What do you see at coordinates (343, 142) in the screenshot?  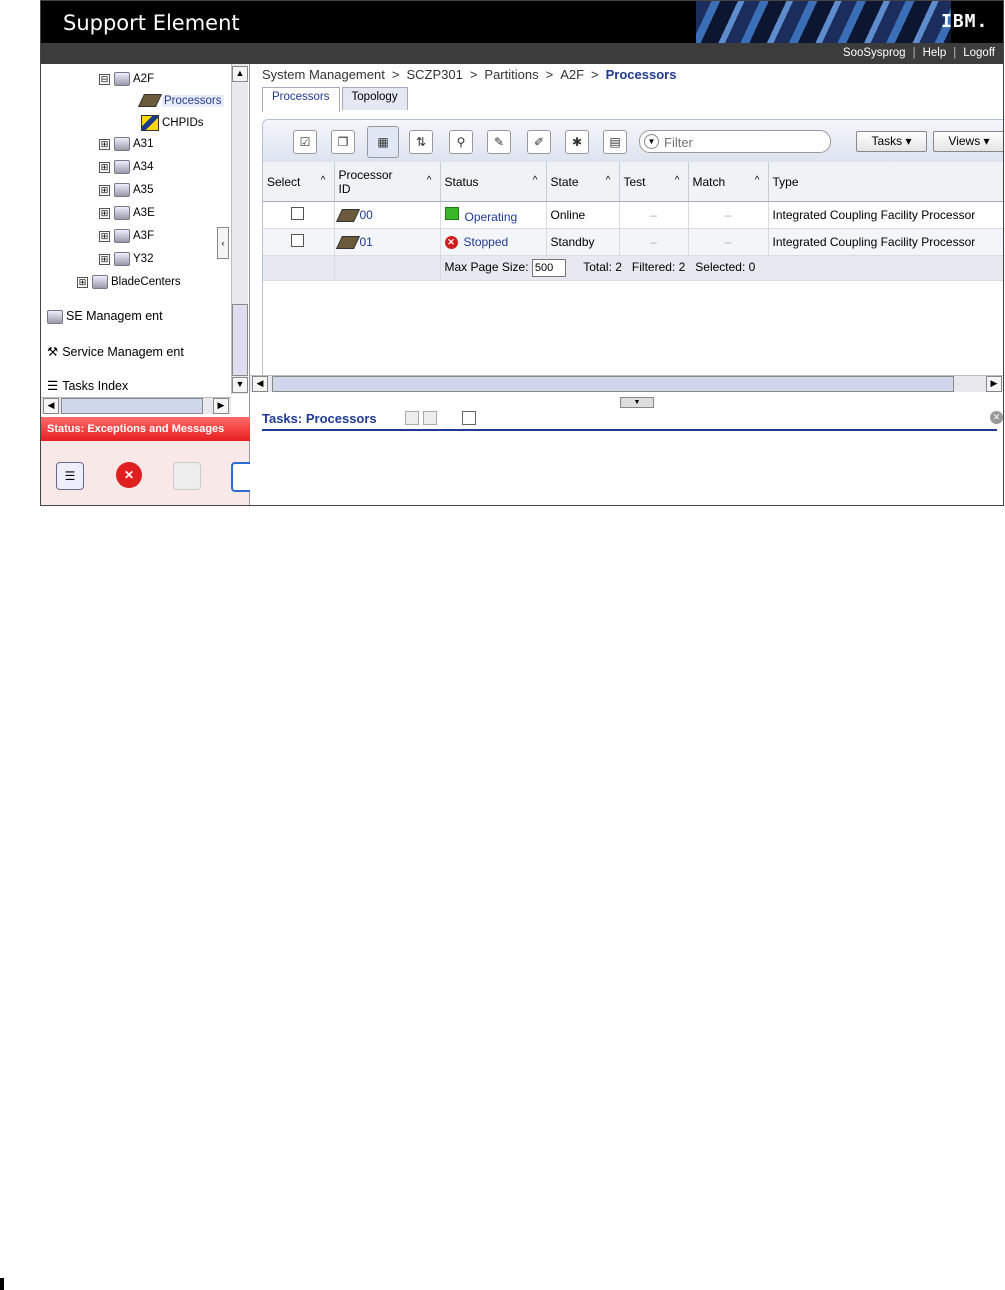 I see `deselect-all-icon: ❐` at bounding box center [343, 142].